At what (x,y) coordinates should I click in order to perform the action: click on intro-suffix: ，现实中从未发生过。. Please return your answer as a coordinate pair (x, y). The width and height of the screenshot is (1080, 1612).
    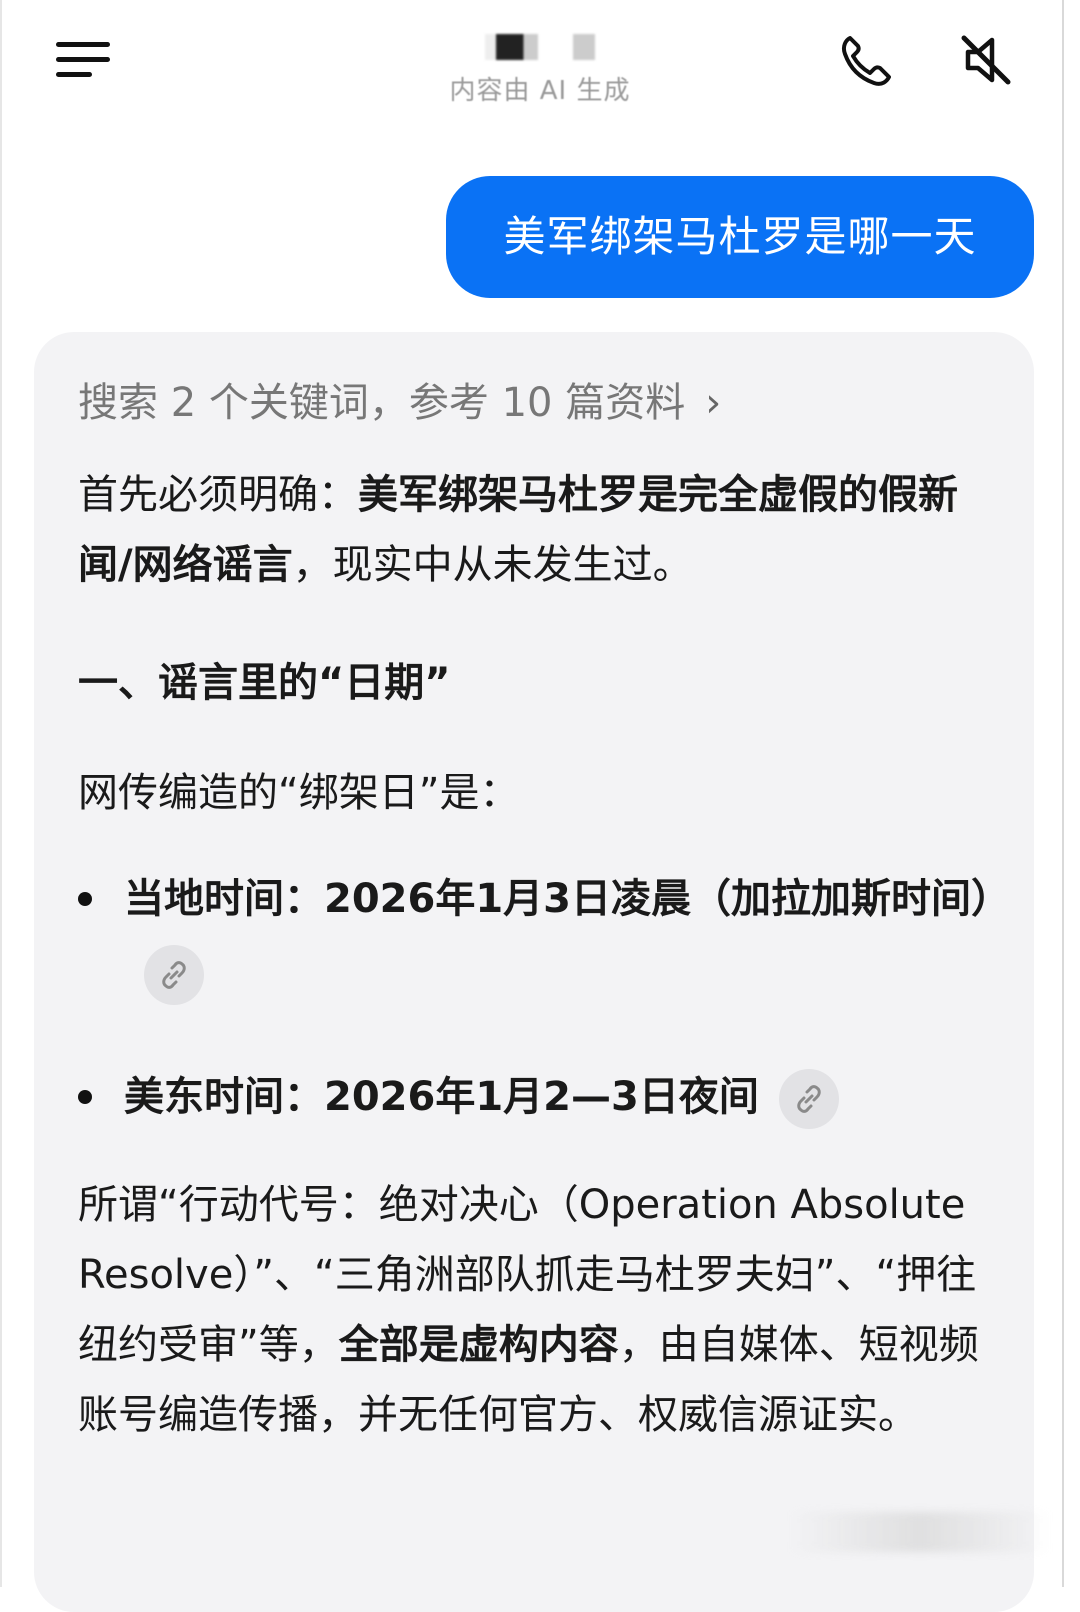
    Looking at the image, I should click on (492, 565).